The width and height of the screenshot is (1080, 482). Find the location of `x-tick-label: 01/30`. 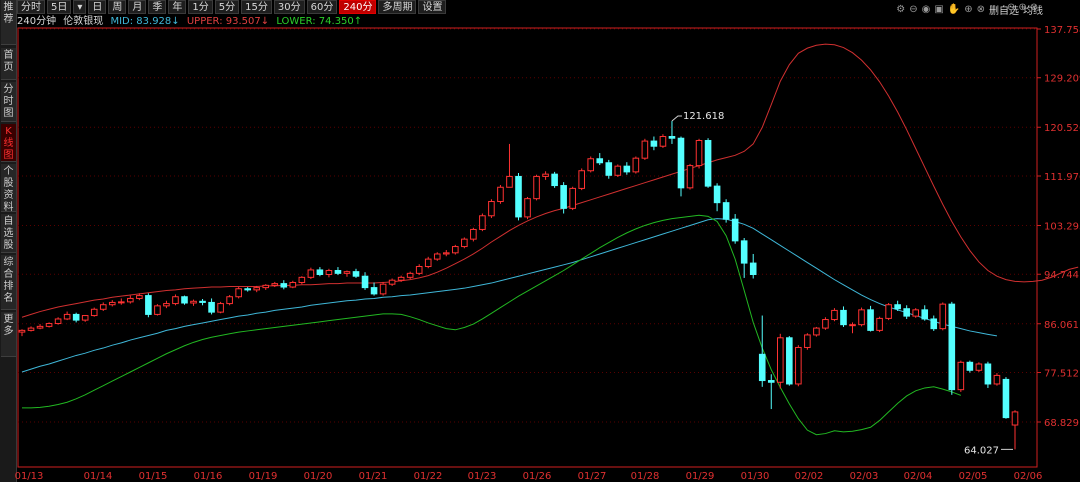

x-tick-label: 01/30 is located at coordinates (755, 476).